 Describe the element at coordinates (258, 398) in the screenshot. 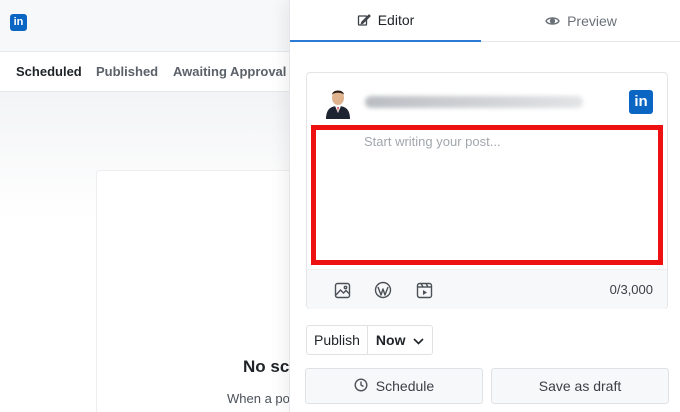

I see `empty-state-subtitle: When a po` at that location.